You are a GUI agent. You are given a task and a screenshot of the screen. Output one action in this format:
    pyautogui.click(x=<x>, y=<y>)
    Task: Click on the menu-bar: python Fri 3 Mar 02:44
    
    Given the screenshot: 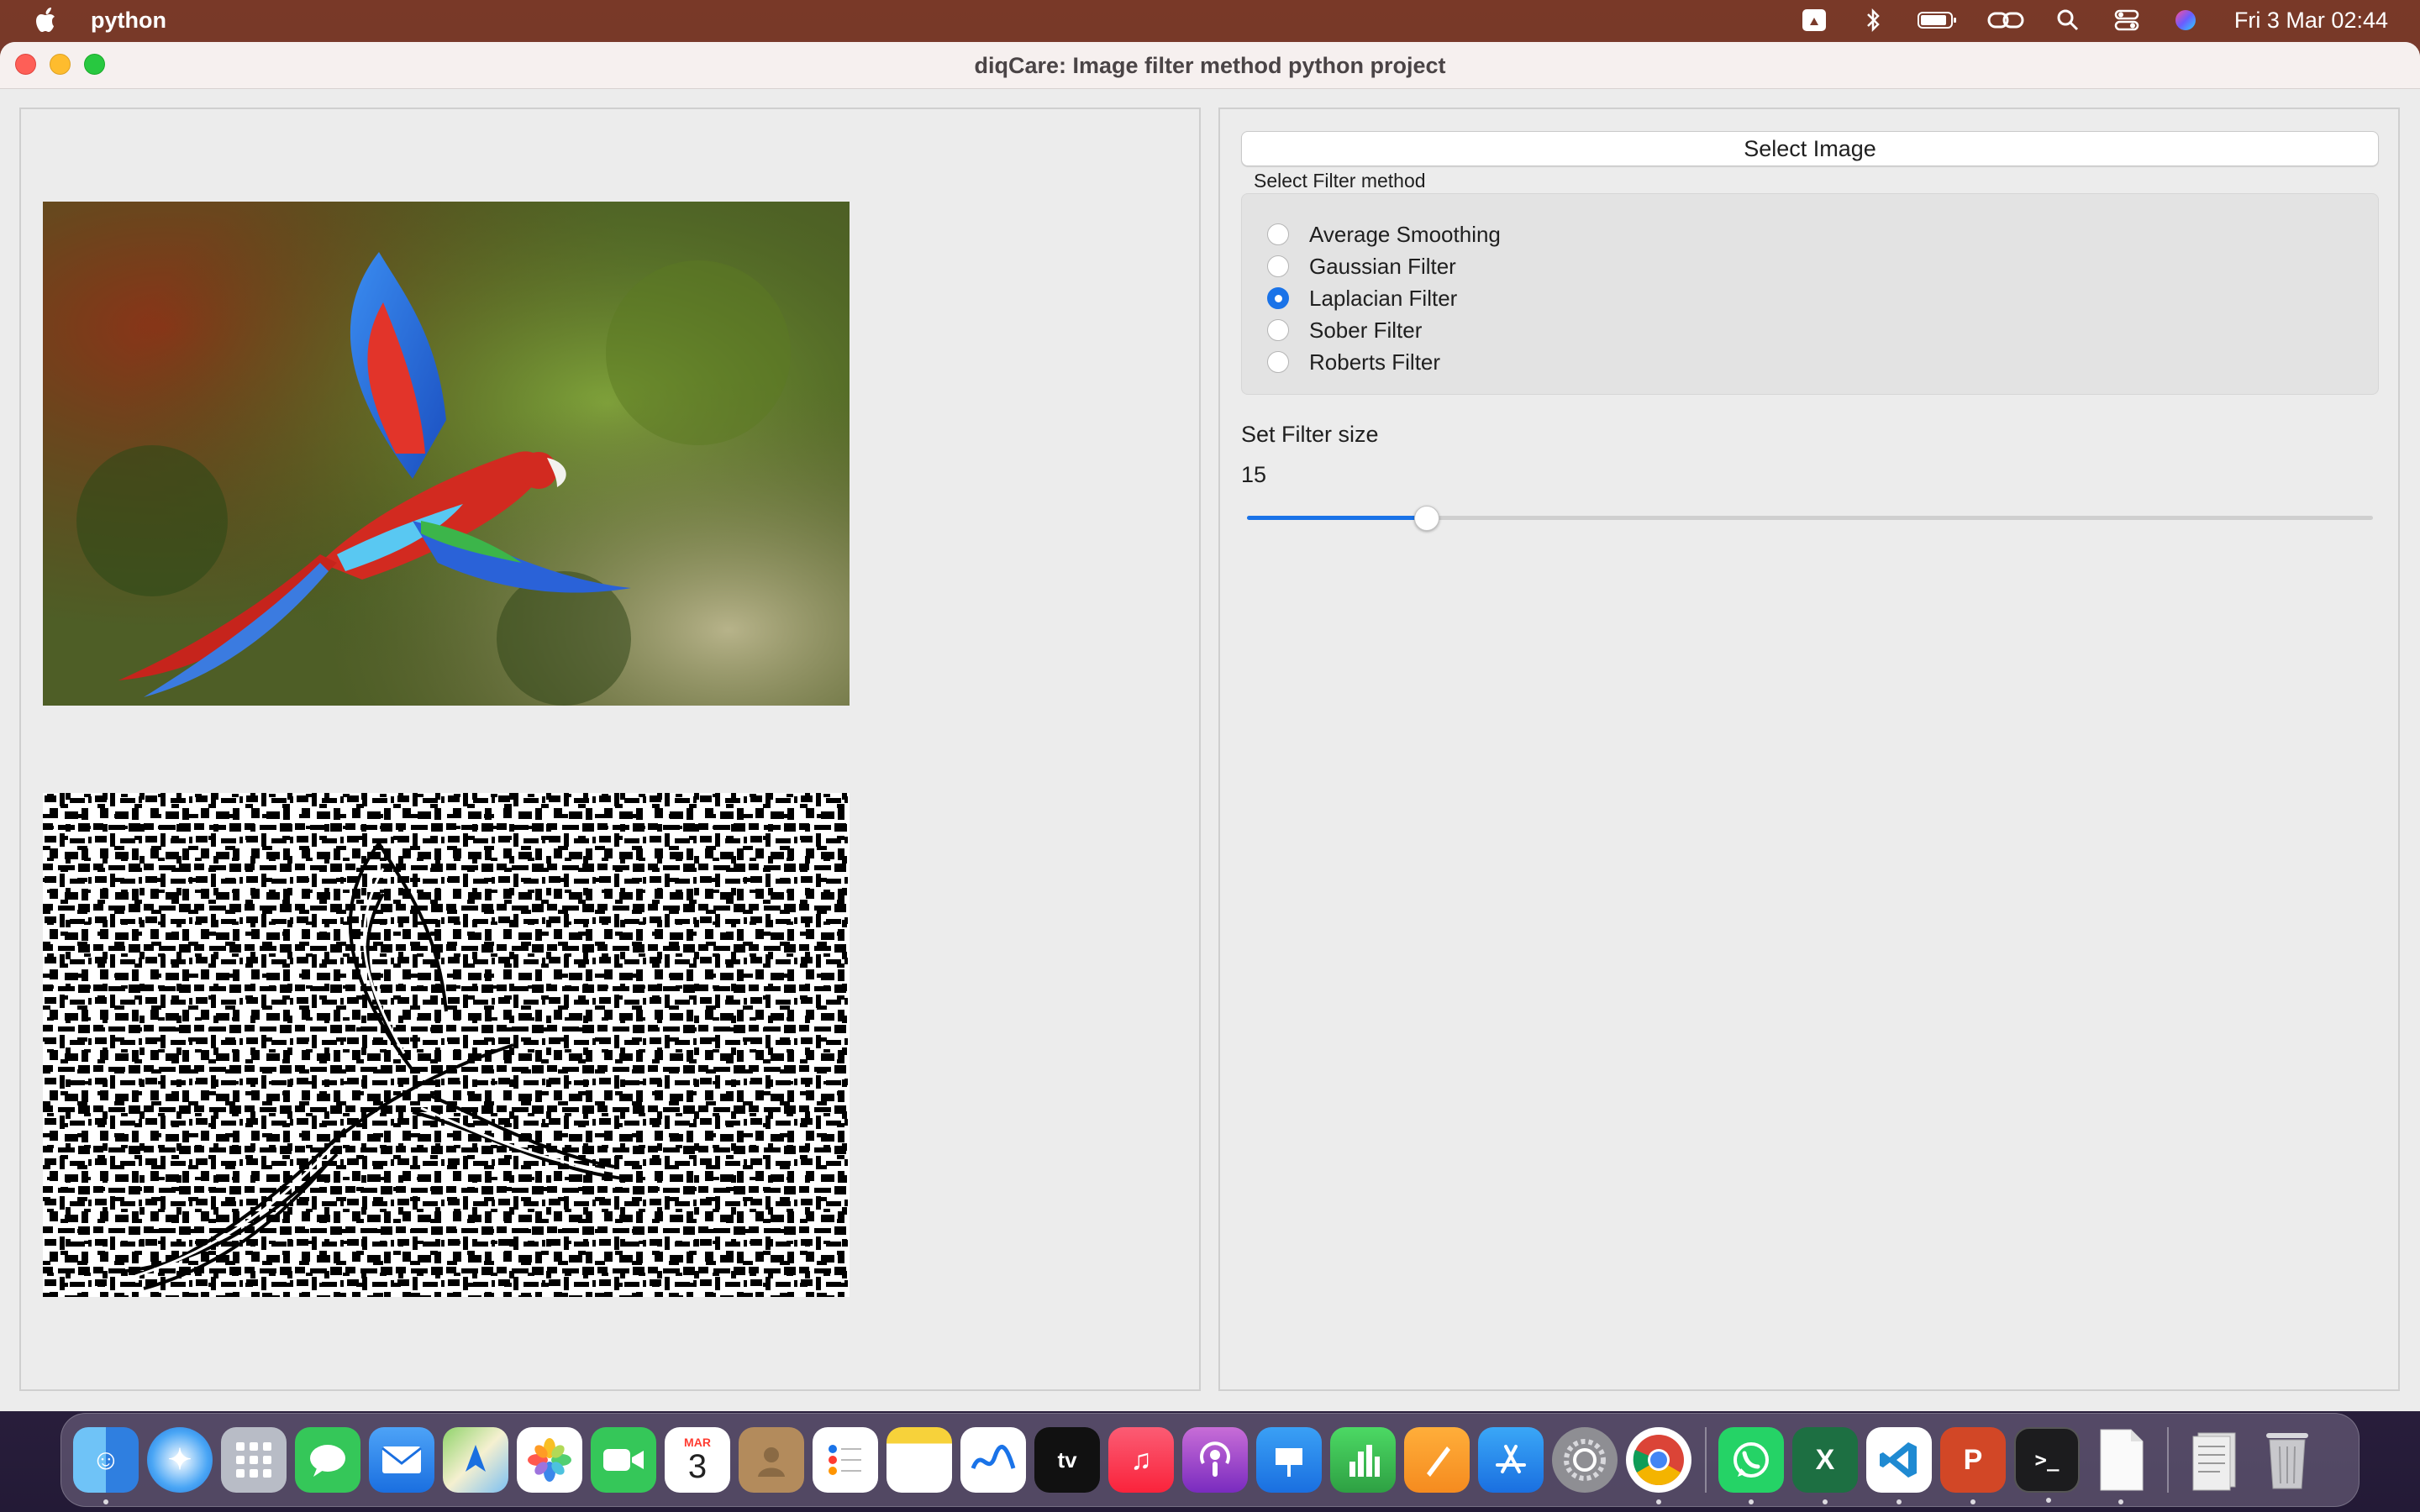 What is the action you would take?
    pyautogui.click(x=1210, y=20)
    